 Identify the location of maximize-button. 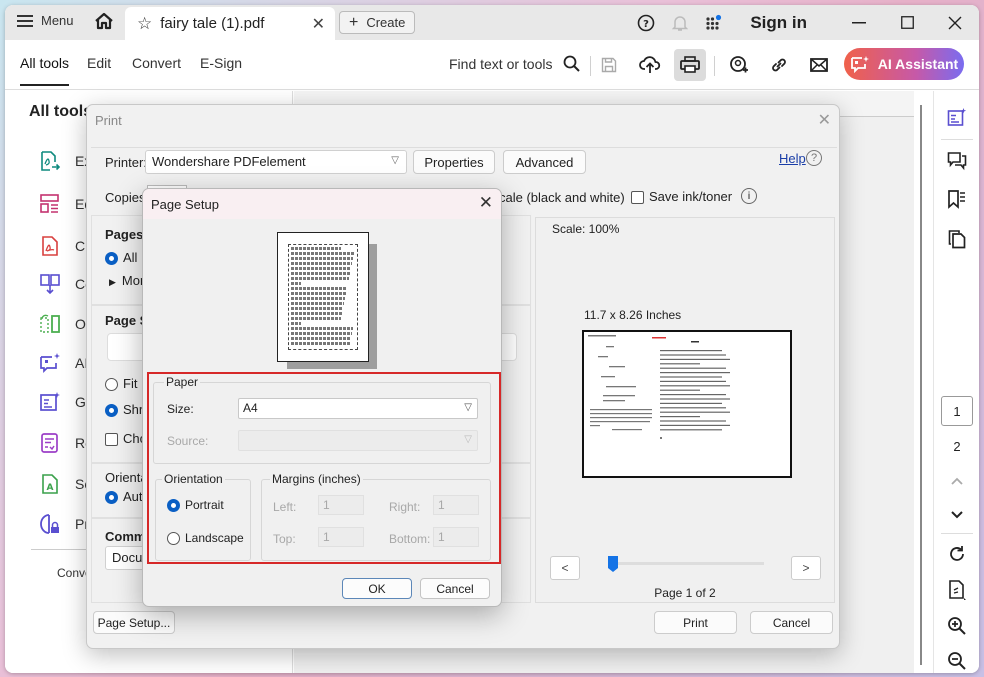
(907, 22).